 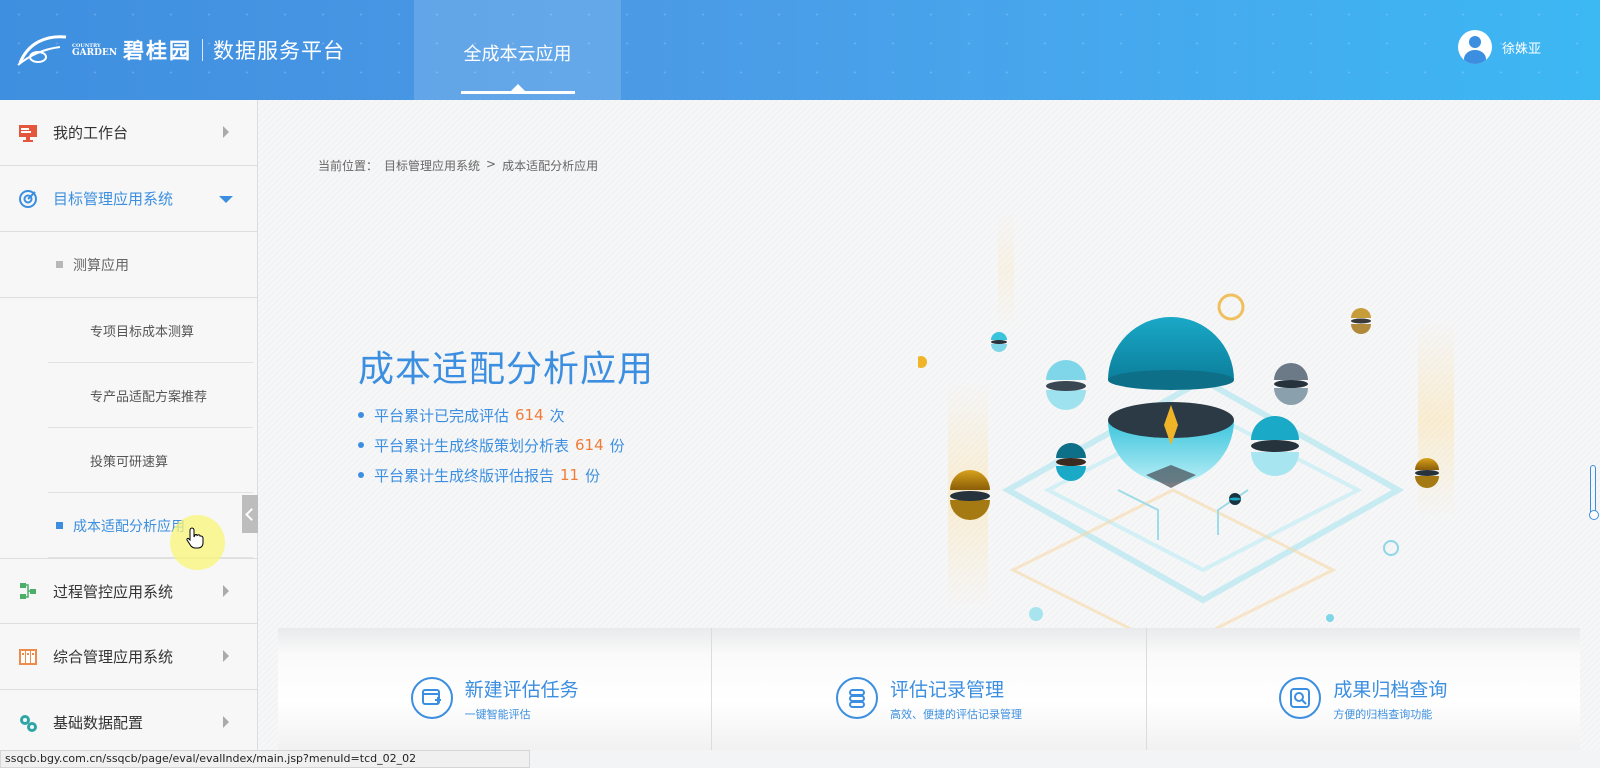 I want to click on stat-label: 平台累计生成终版策划分析表, so click(x=472, y=445).